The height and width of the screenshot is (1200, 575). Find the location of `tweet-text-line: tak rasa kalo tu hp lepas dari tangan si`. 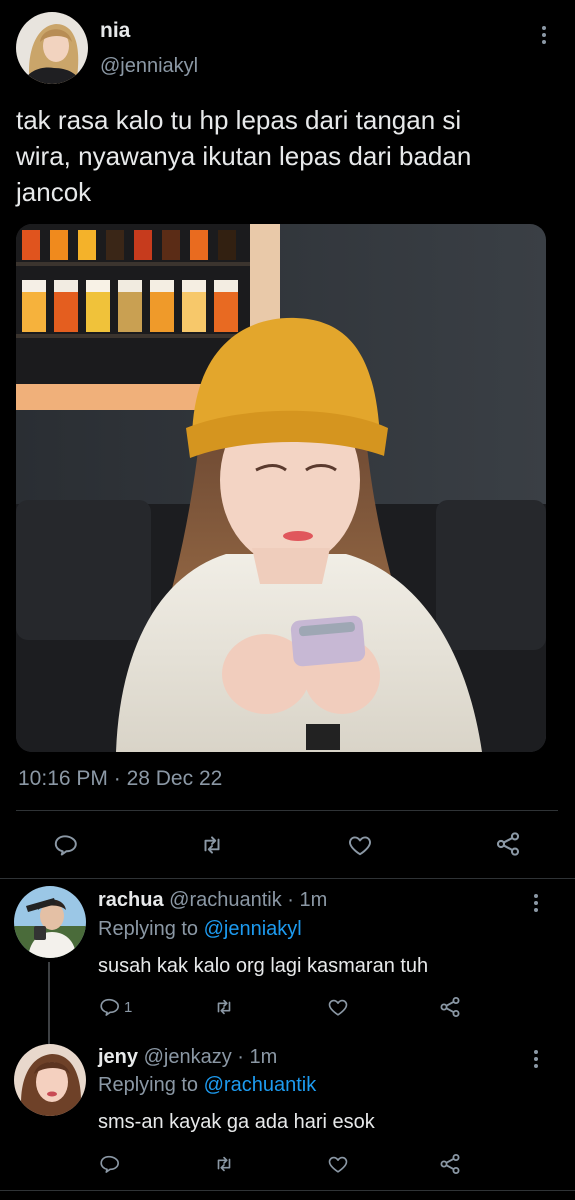

tweet-text-line: tak rasa kalo tu hp lepas dari tangan si is located at coordinates (239, 120).